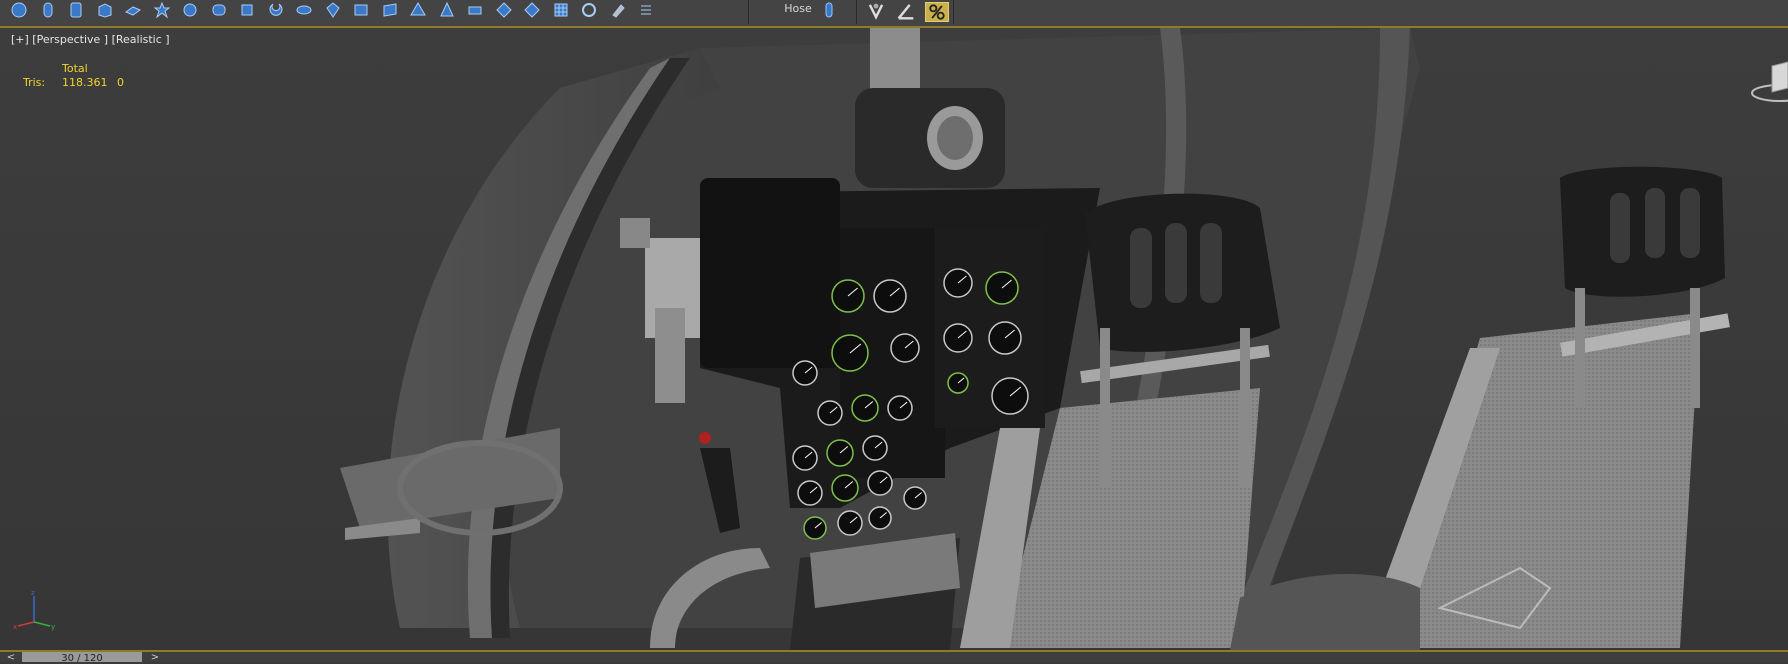  What do you see at coordinates (333, 10) in the screenshot?
I see `spindle-icon` at bounding box center [333, 10].